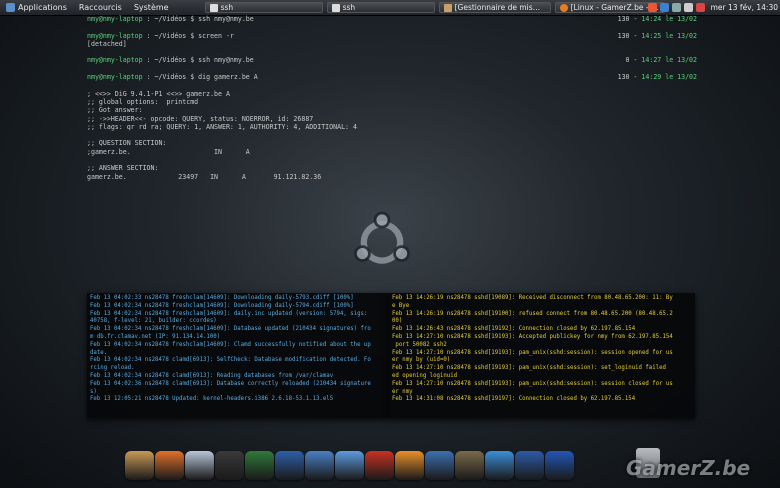 This screenshot has width=780, height=488. I want to click on dig-output-line: ; <<>> DiG 9.4.1-P1 <<>> gamerz.be A, so click(158, 93).